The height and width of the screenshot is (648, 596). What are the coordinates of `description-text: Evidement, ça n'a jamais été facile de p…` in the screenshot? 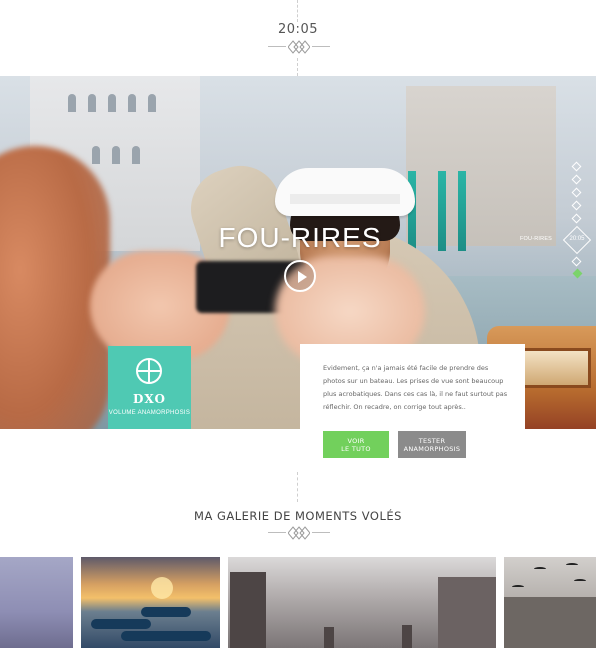 It's located at (415, 387).